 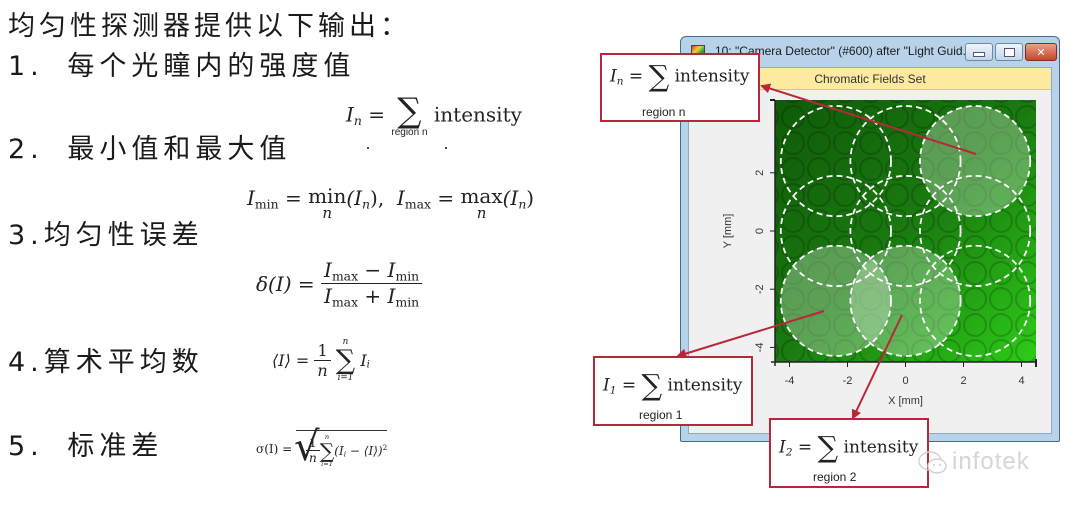 I want to click on y-tick-label: 0, so click(x=760, y=231).